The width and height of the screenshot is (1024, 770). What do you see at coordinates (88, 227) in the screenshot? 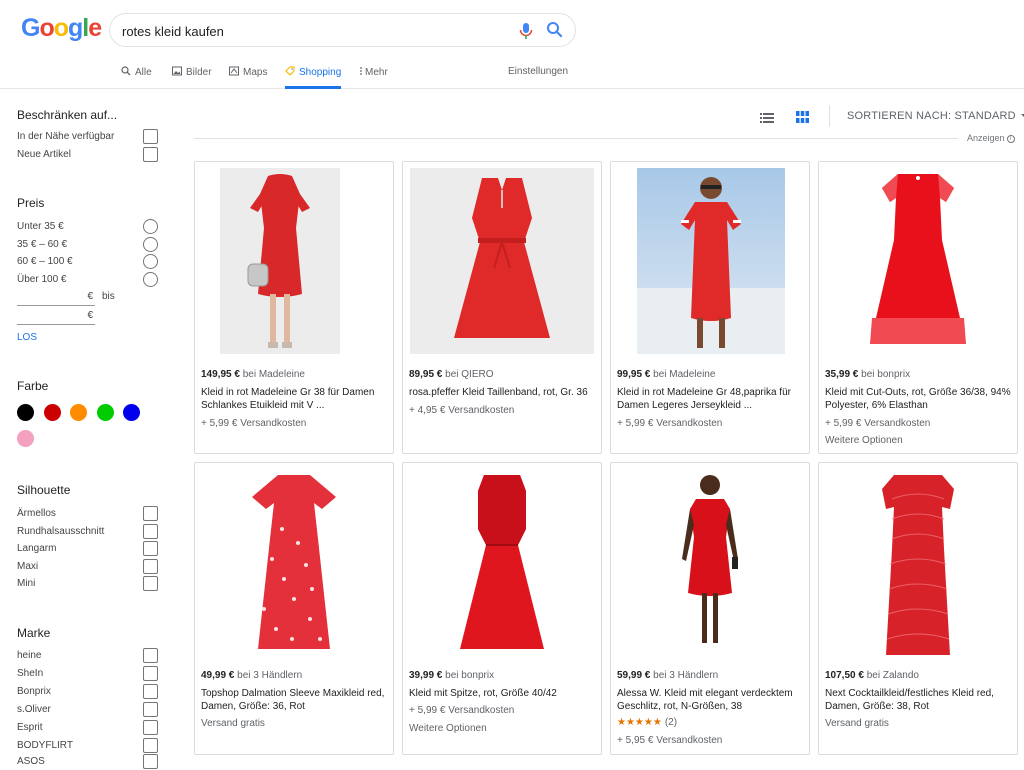
I see `price-under-35: Unter 35 €` at bounding box center [88, 227].